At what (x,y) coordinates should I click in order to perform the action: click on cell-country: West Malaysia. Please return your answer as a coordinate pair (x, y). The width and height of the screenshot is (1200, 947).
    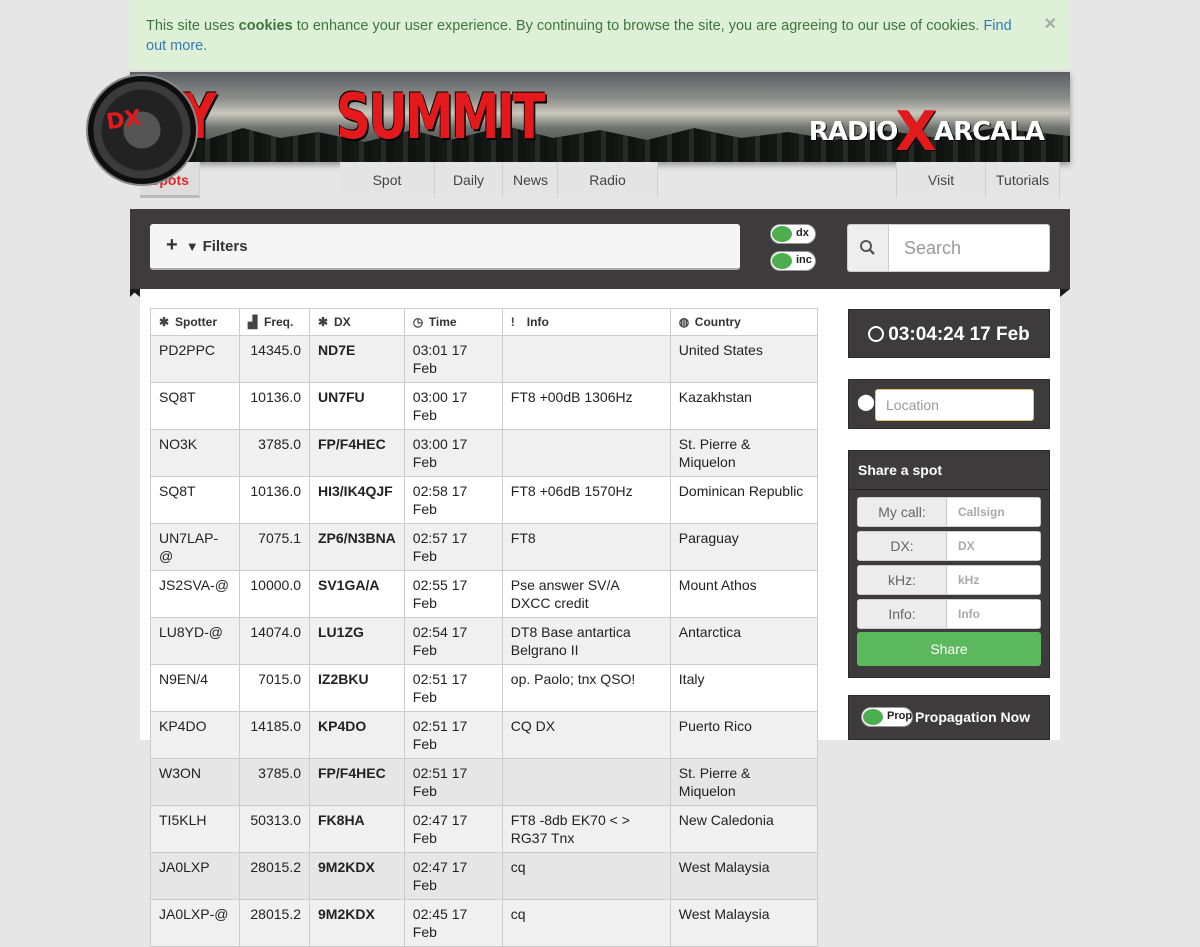
    Looking at the image, I should click on (744, 876).